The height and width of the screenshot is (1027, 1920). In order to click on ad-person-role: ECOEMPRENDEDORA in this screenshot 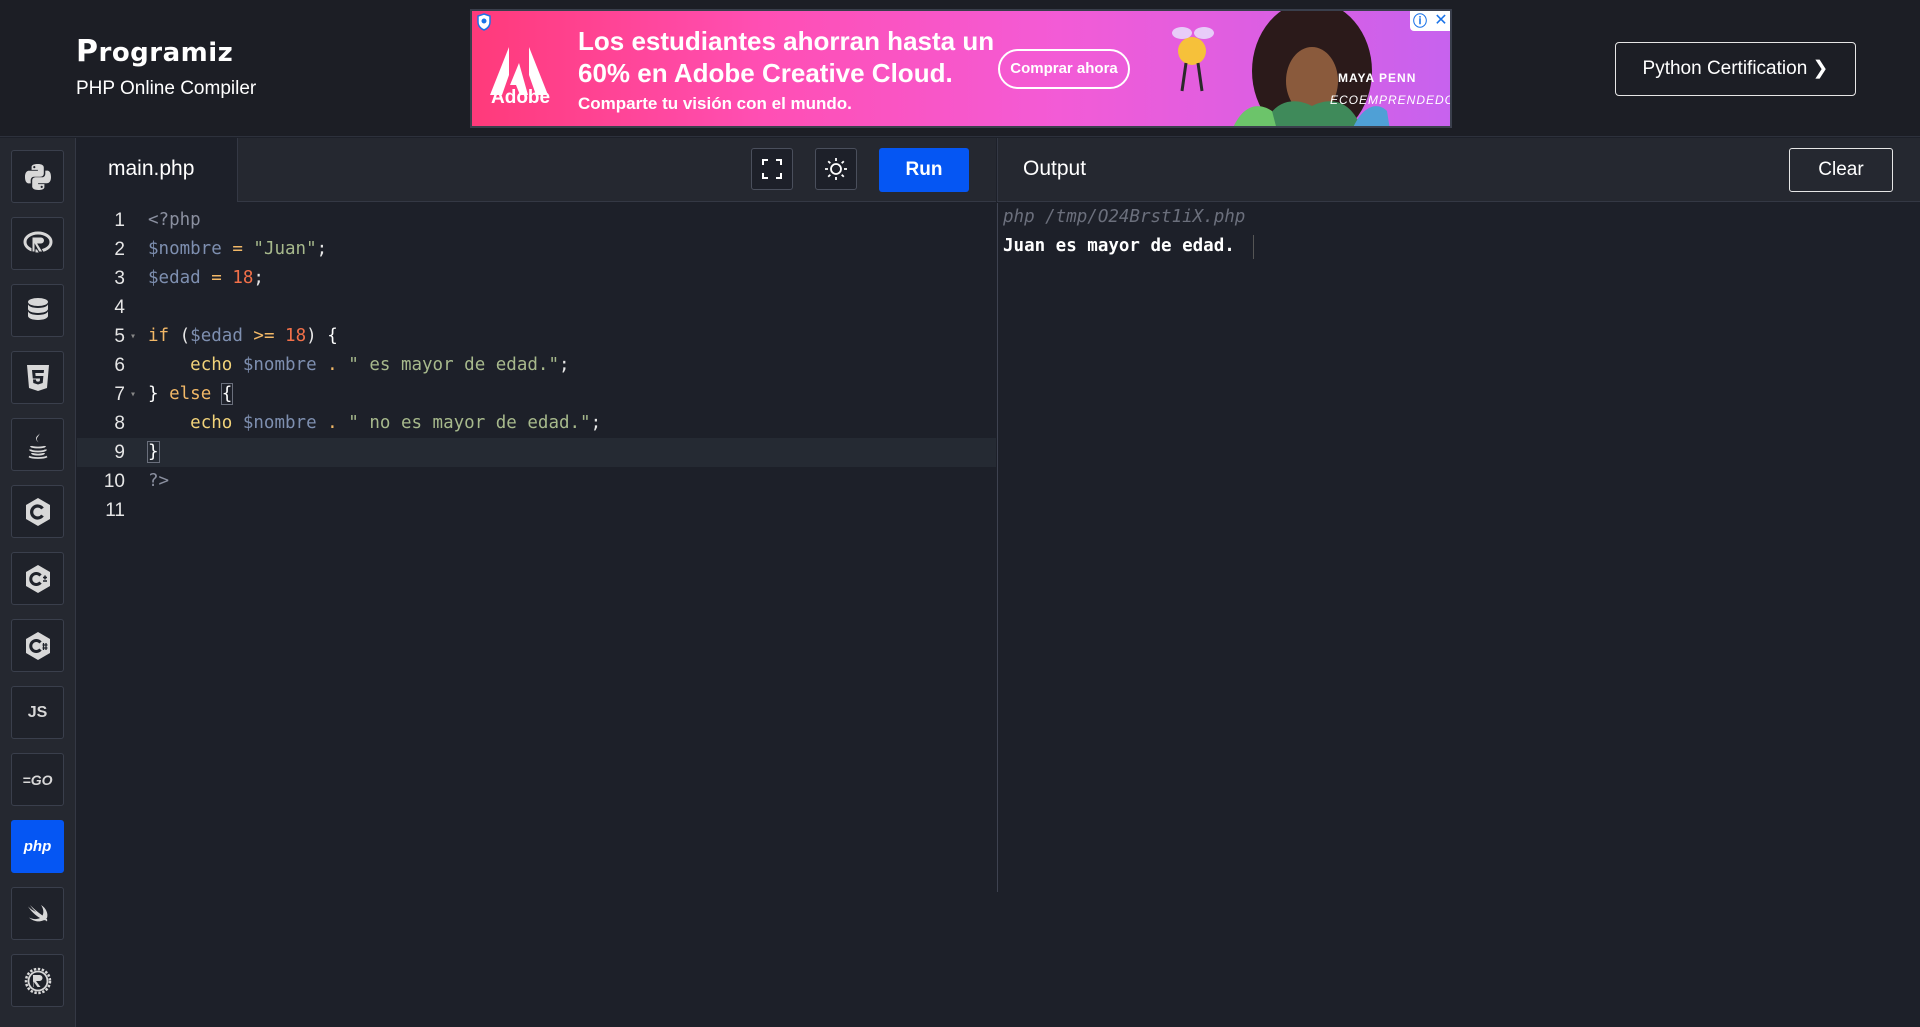, I will do `click(1390, 100)`.